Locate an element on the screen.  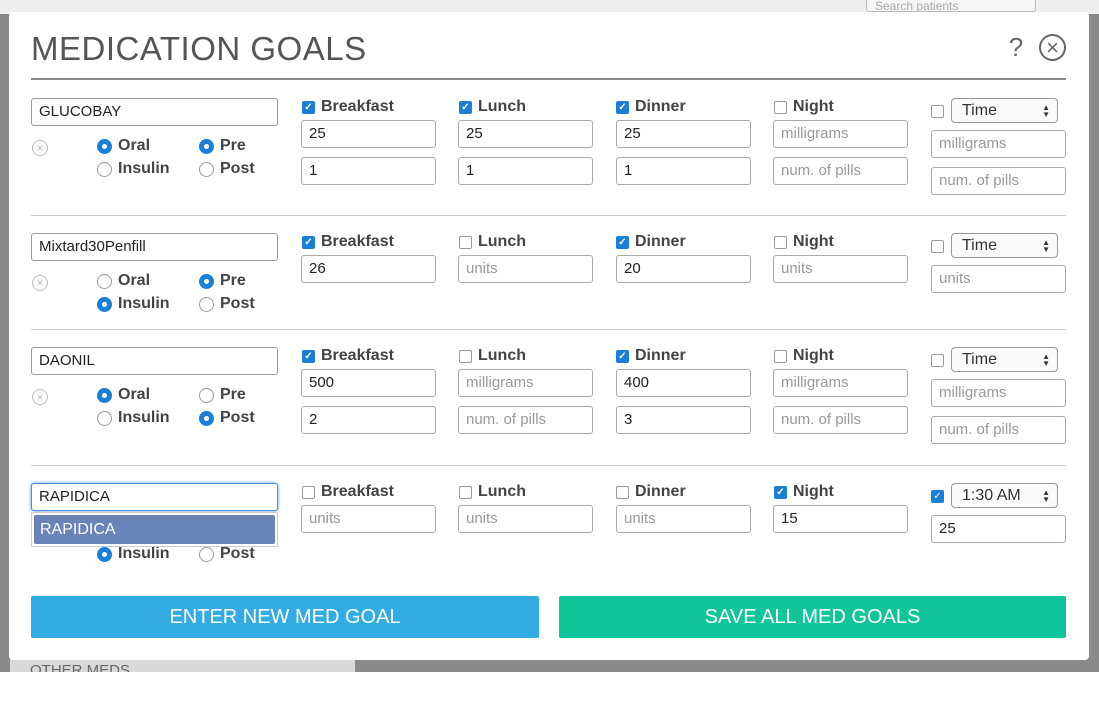
checkbox-dinner: Dinner is located at coordinates (651, 492).